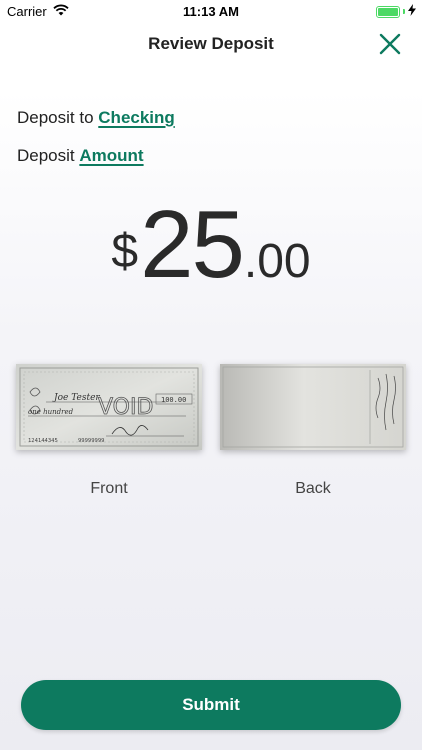 The image size is (422, 750). I want to click on amount-display: $25.00, so click(211, 245).